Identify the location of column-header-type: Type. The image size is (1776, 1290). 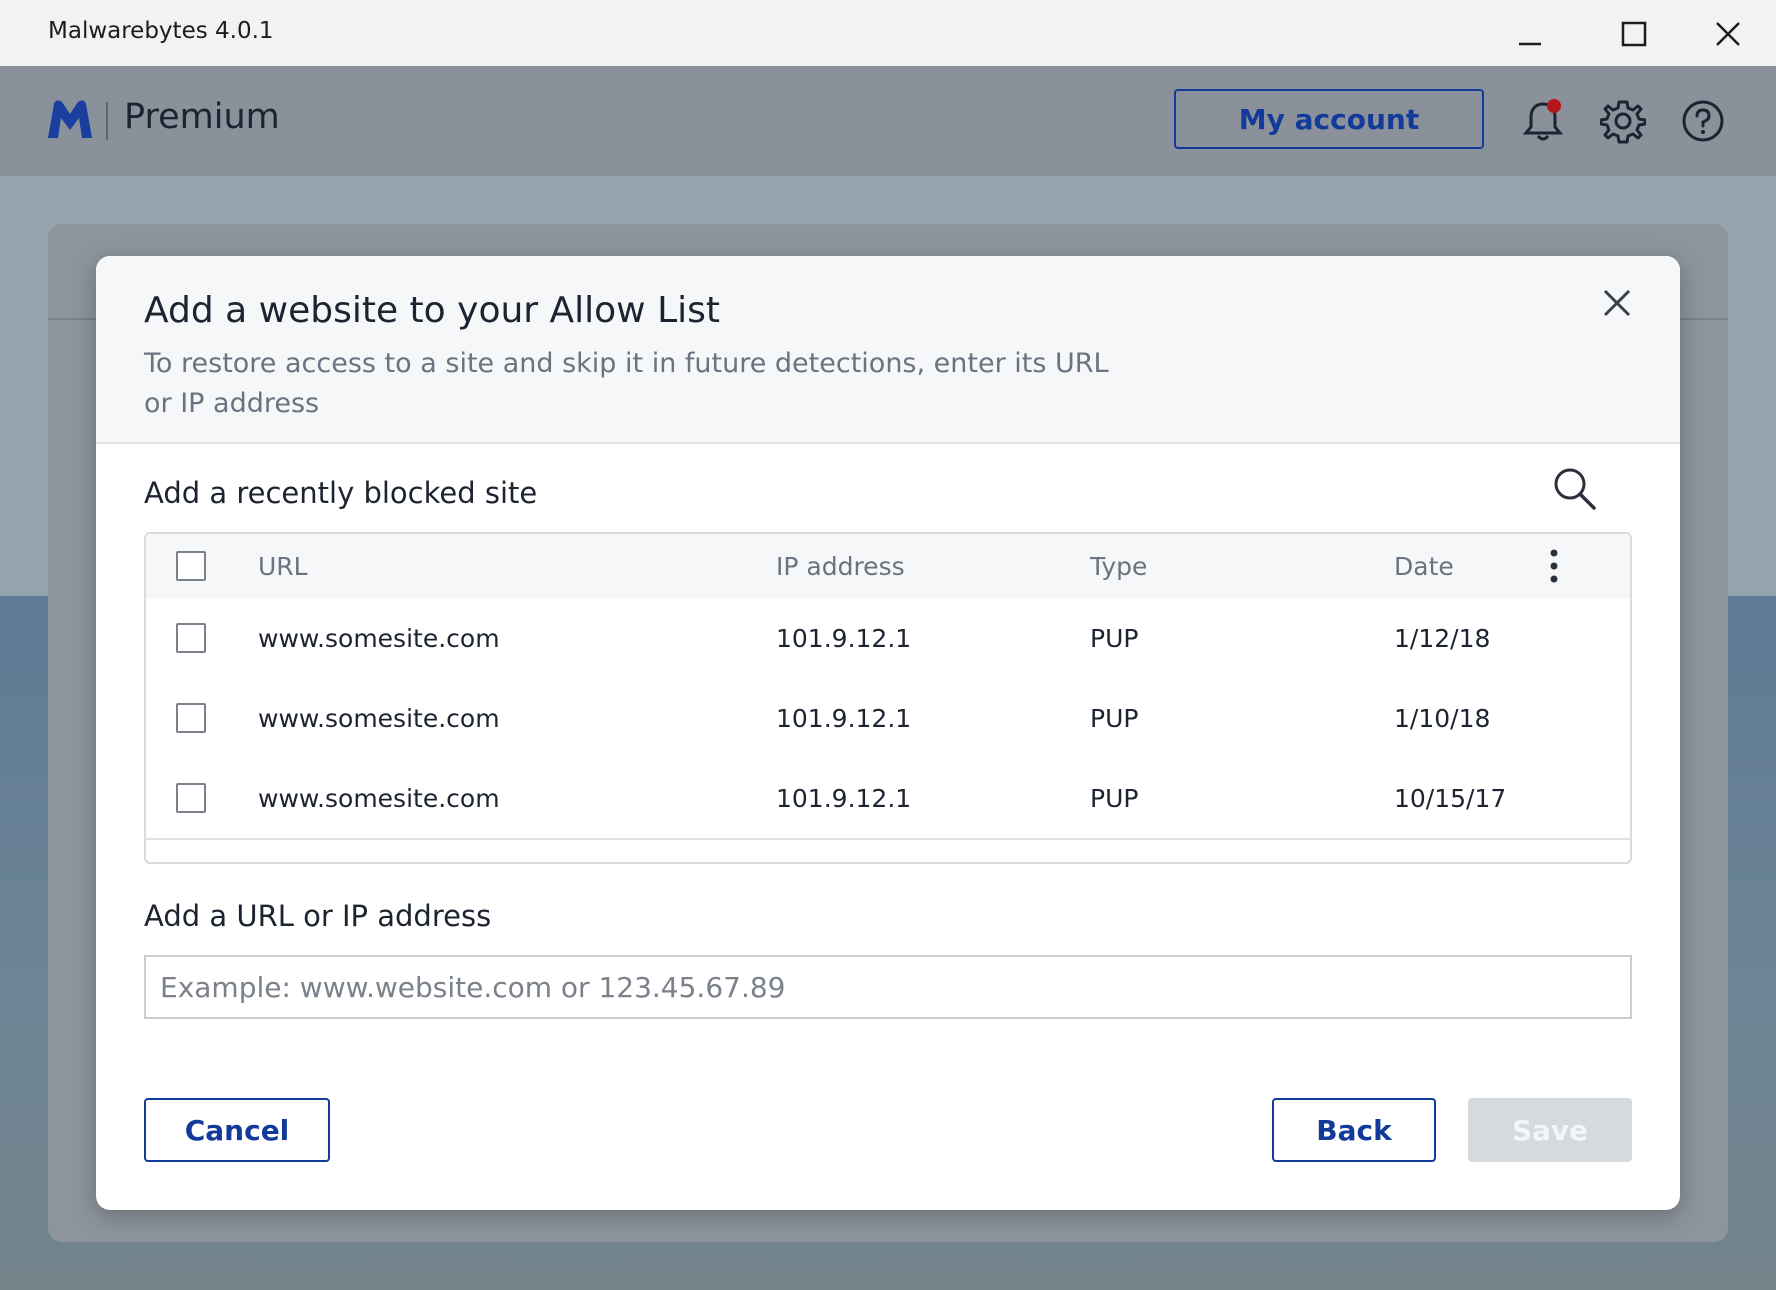
(1118, 566).